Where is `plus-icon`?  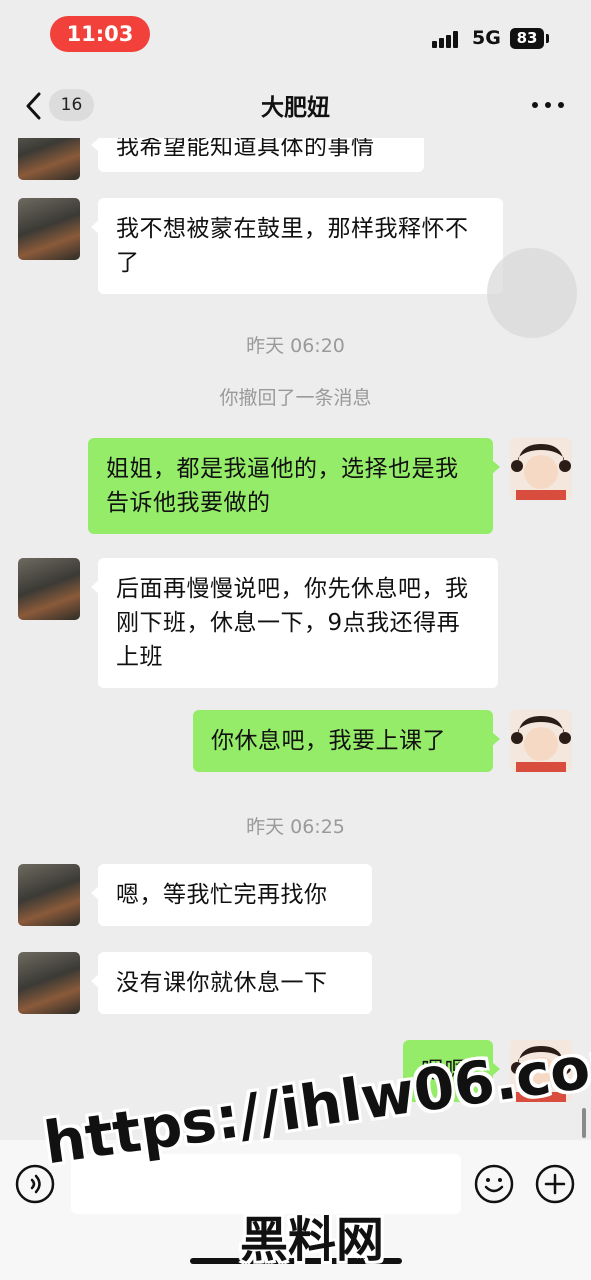
plus-icon is located at coordinates (555, 1184).